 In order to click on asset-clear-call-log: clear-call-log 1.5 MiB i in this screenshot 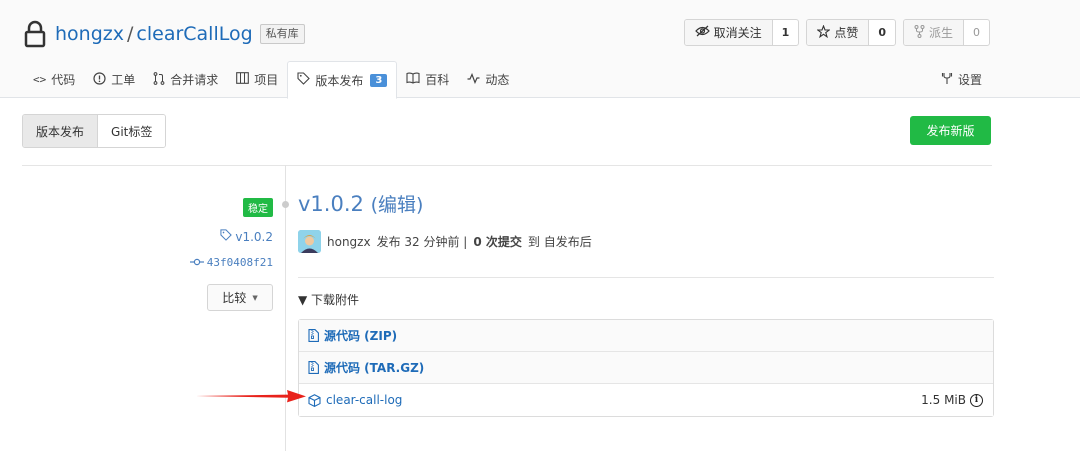, I will do `click(646, 400)`.